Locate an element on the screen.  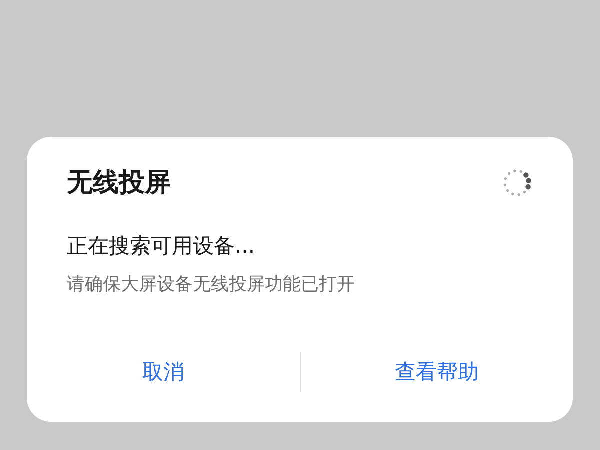
cancel-button: 取消 is located at coordinates (163, 372).